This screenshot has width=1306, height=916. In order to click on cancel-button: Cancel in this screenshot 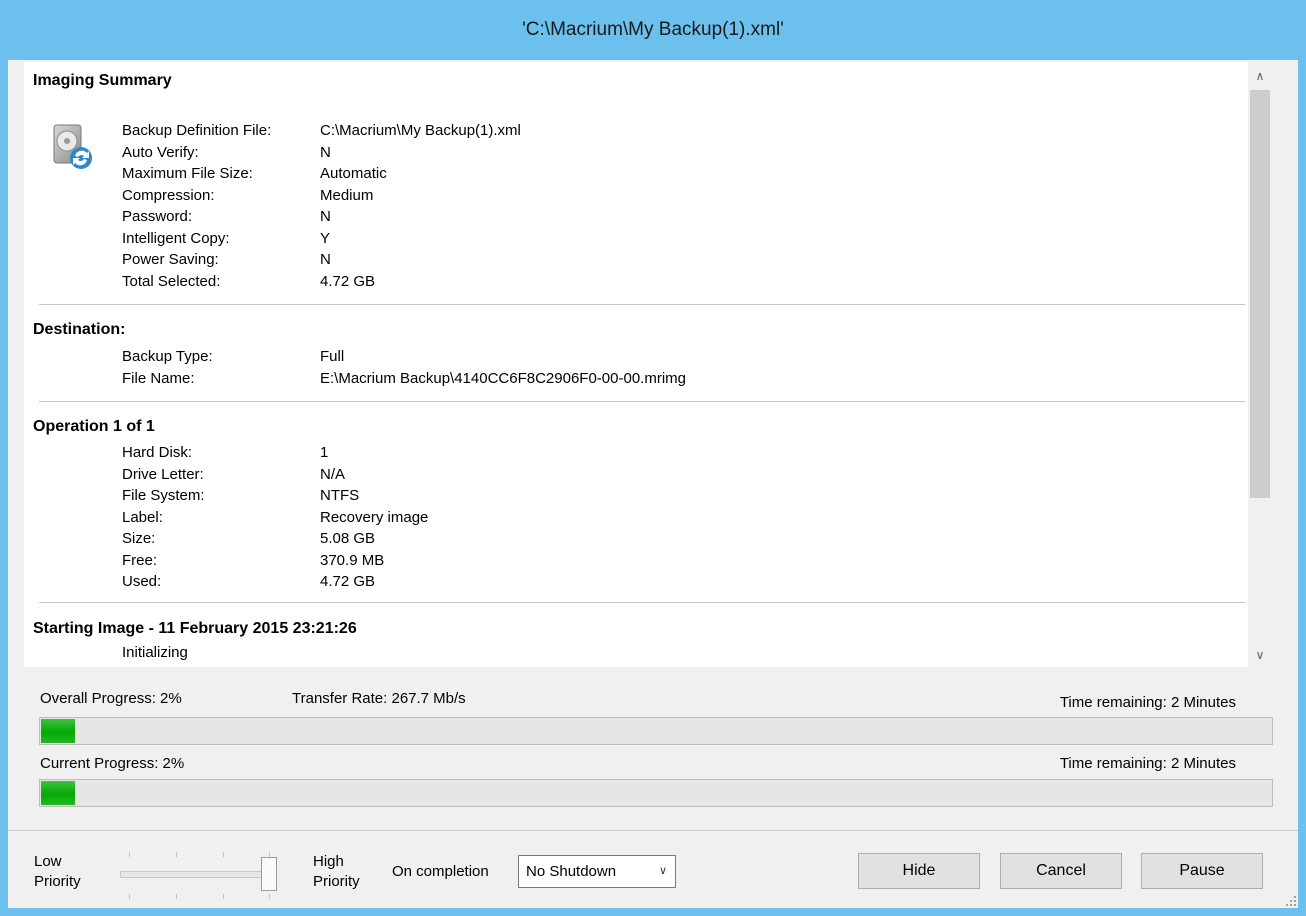, I will do `click(1061, 871)`.